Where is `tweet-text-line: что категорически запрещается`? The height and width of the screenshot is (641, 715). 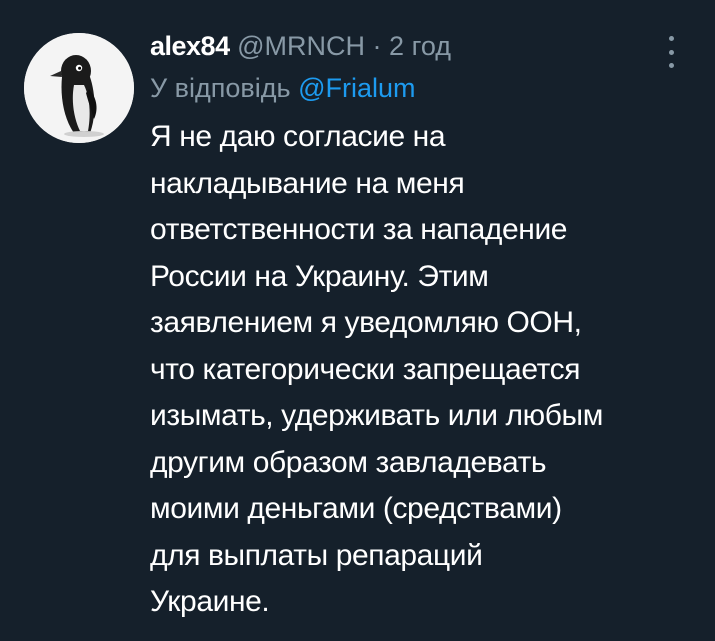 tweet-text-line: что категорически запрещается is located at coordinates (365, 369).